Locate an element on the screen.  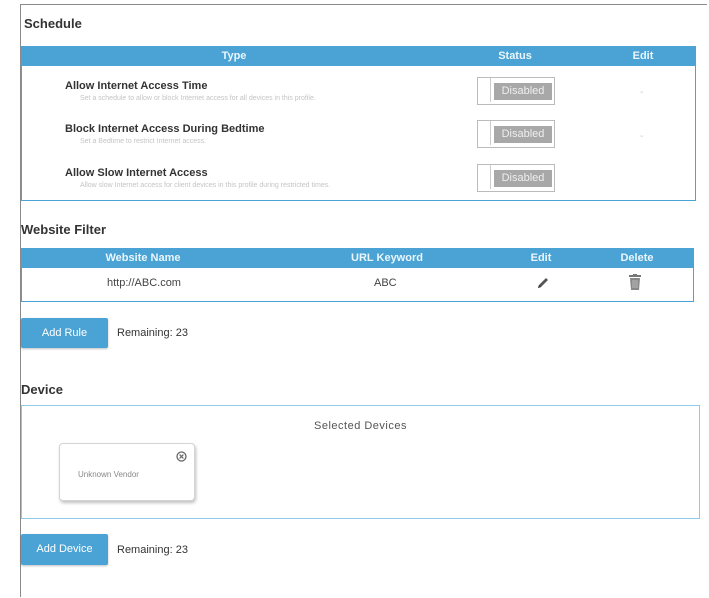
device-vendor-name: Unknown Vendor is located at coordinates (108, 474).